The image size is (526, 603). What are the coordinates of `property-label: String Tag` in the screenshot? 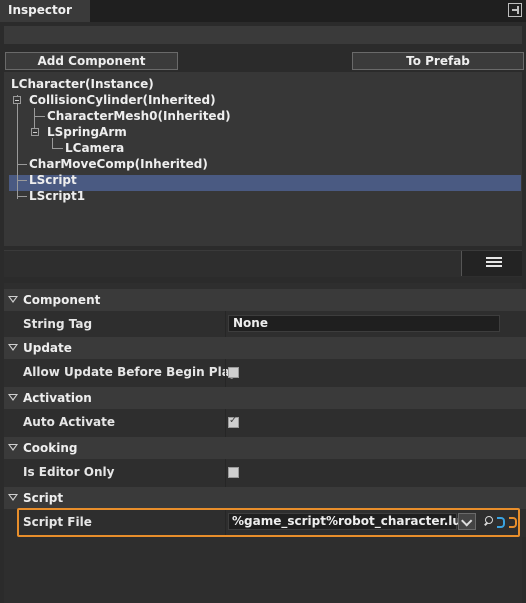 It's located at (58, 324).